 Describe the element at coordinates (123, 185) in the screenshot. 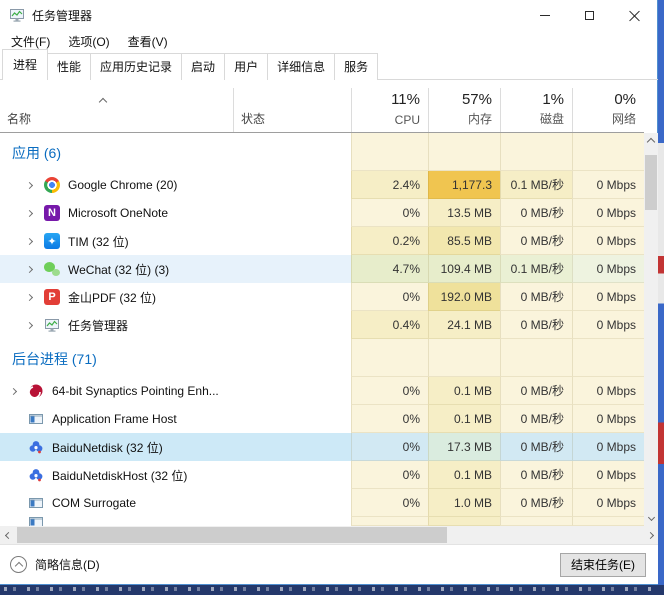

I see `process-name: Google Chrome (20)` at that location.